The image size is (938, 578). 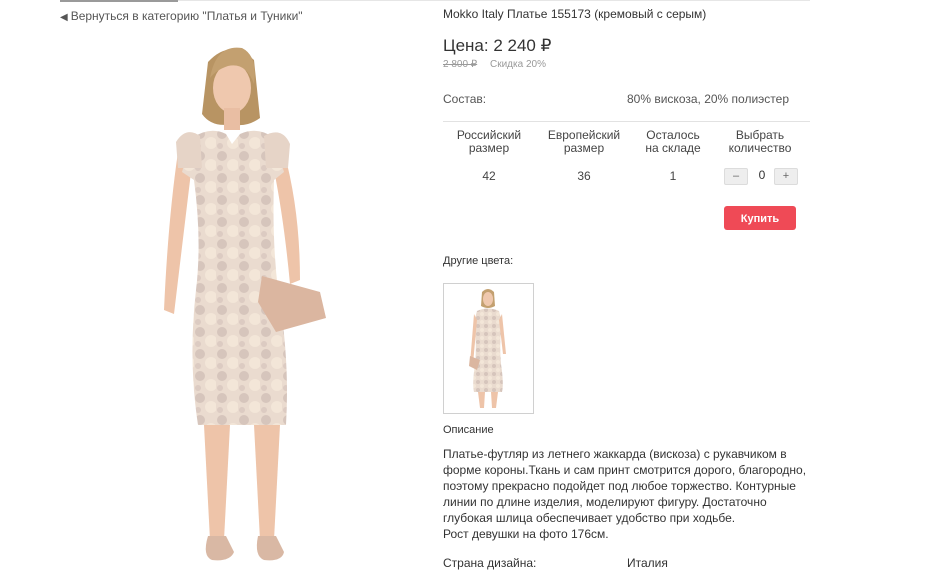 What do you see at coordinates (760, 218) in the screenshot?
I see `buy-button: Купить` at bounding box center [760, 218].